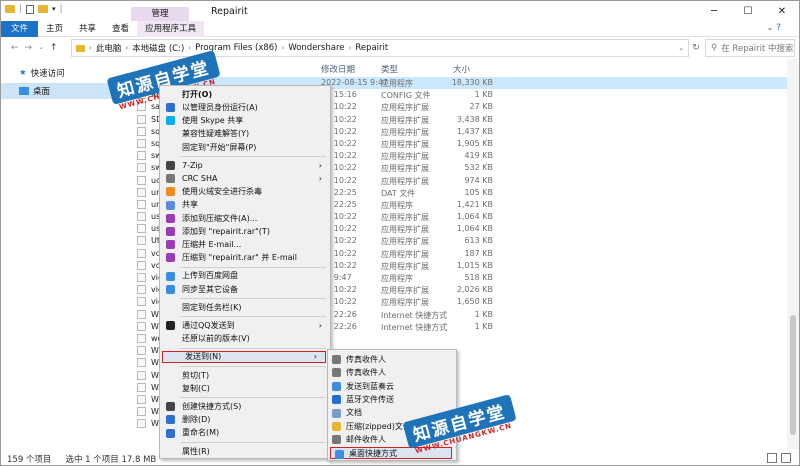 This screenshot has width=800, height=466. Describe the element at coordinates (210, 276) in the screenshot. I see `menu-item-label: 上传到百度网盘` at that location.